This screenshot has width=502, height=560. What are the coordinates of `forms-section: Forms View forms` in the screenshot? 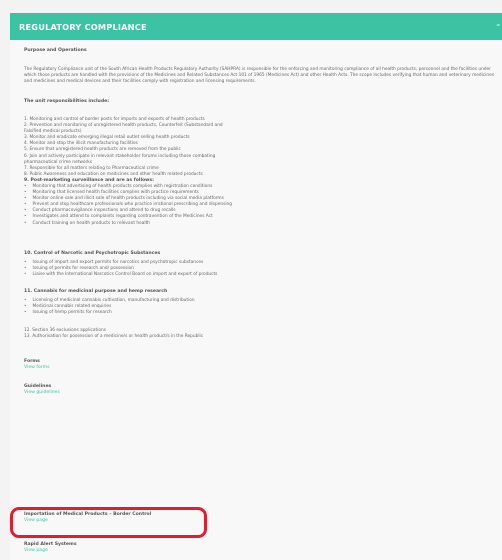 It's located at (263, 365).